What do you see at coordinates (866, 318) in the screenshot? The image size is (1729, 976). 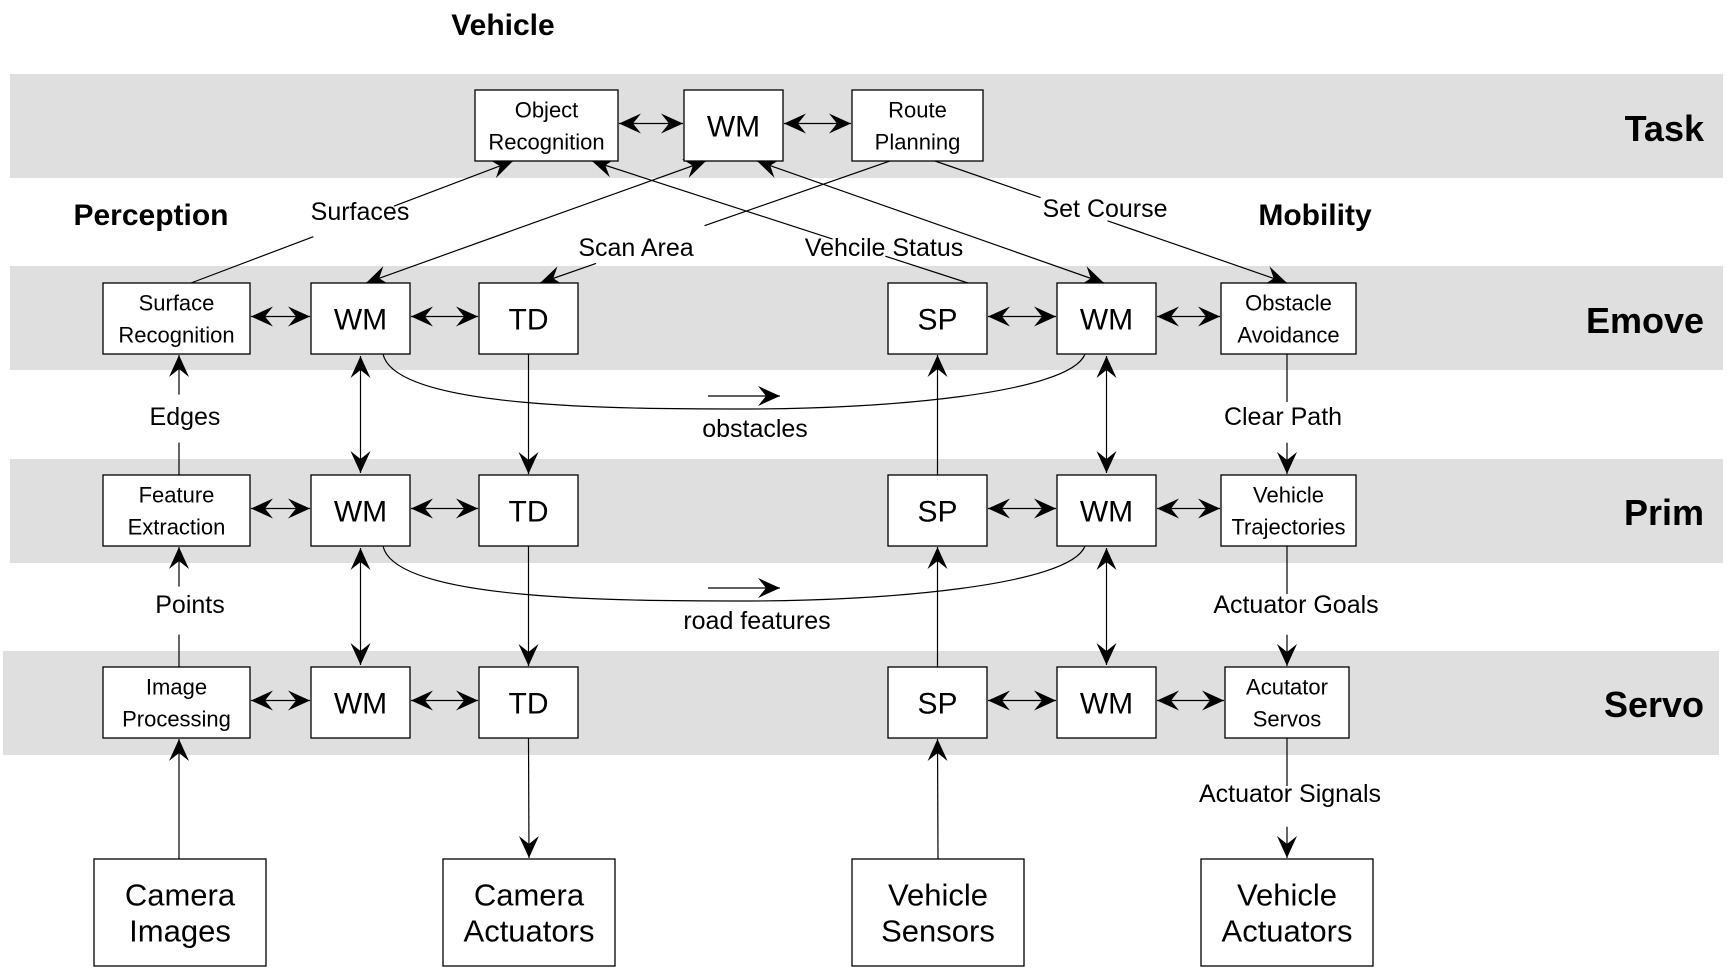 I see `level-band-emove` at bounding box center [866, 318].